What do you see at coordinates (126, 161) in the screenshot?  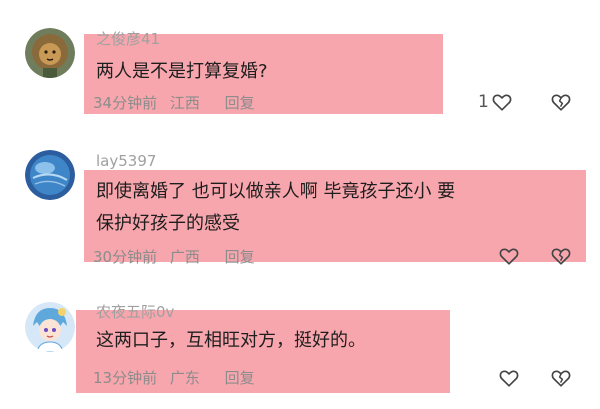 I see `username: lay5397` at bounding box center [126, 161].